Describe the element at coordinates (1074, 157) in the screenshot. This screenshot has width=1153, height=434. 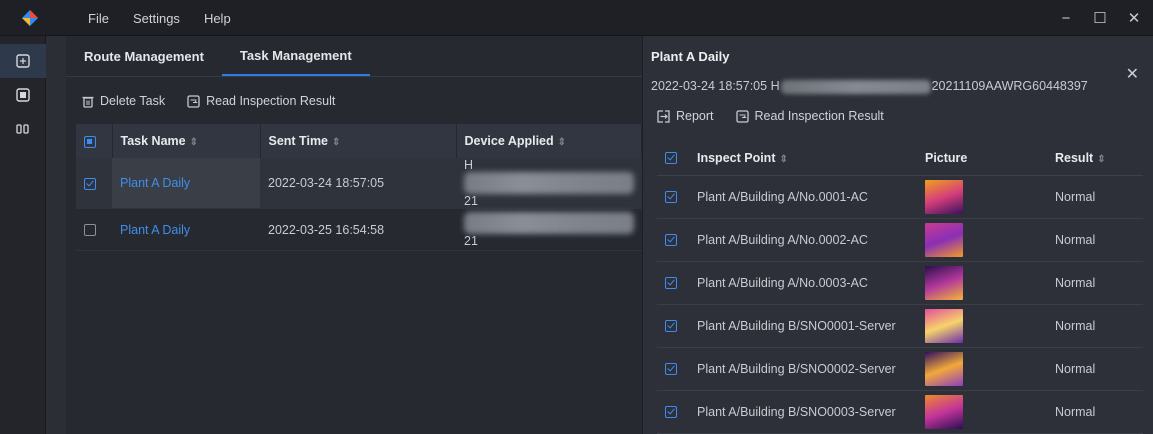
I see `header-result-label: Result` at that location.